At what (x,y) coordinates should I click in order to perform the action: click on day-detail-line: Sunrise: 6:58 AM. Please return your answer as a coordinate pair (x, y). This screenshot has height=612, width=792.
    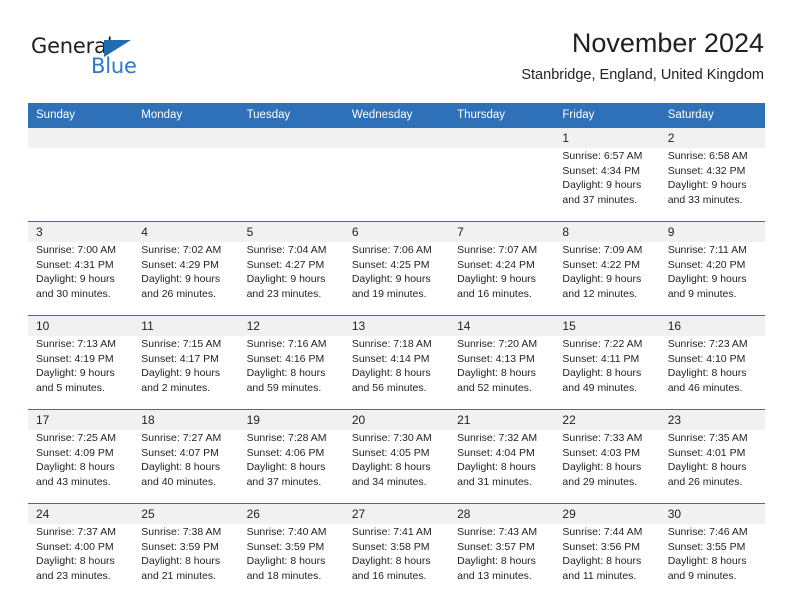
    Looking at the image, I should click on (707, 156).